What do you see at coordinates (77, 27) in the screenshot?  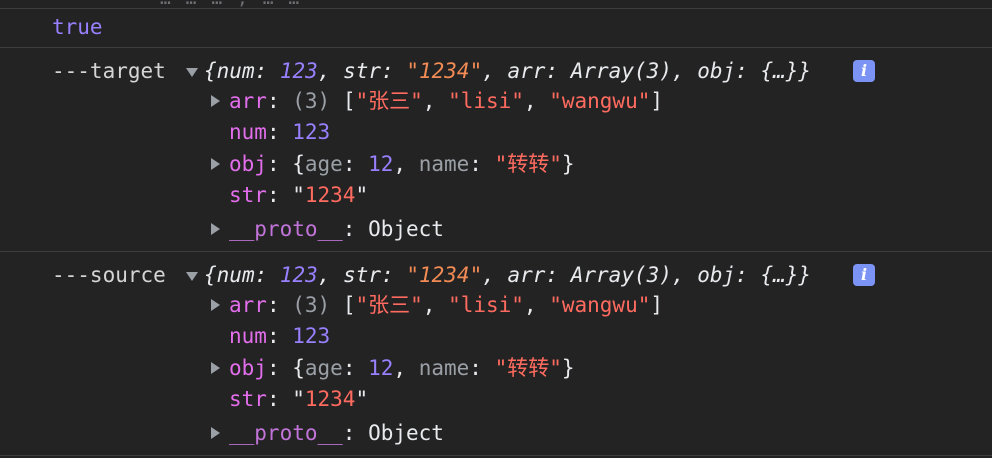 I see `boolean-value: true` at bounding box center [77, 27].